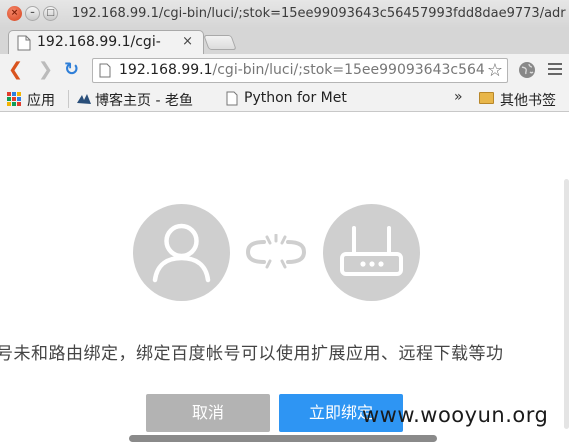  I want to click on bird-icon, so click(84, 99).